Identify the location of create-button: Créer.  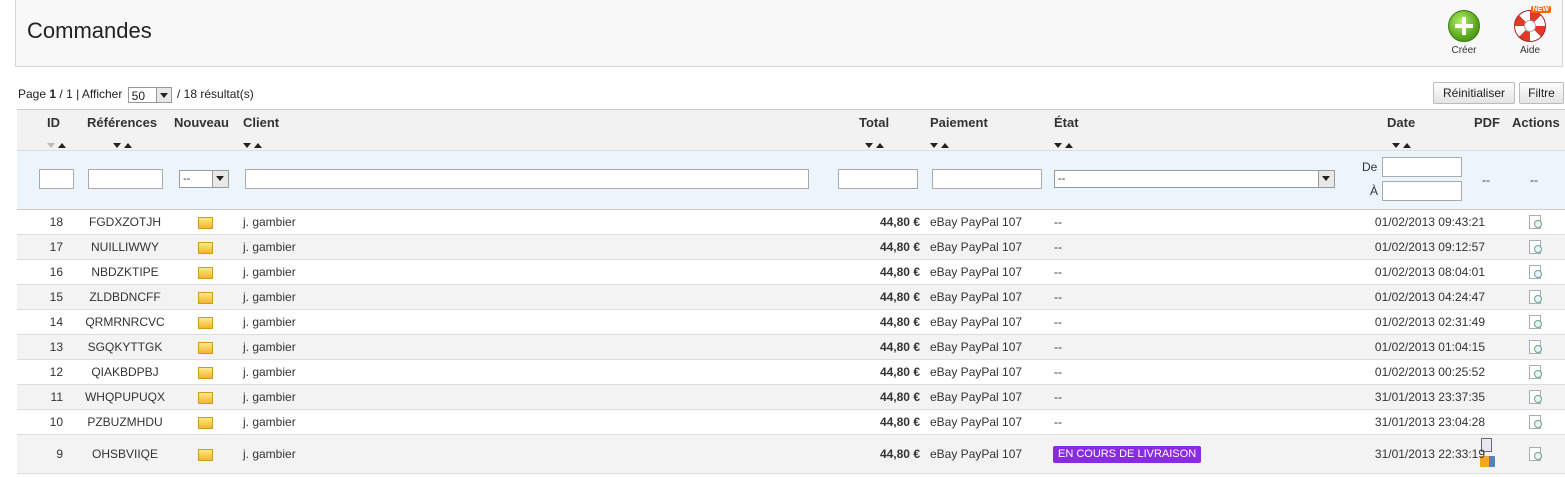
(1464, 32).